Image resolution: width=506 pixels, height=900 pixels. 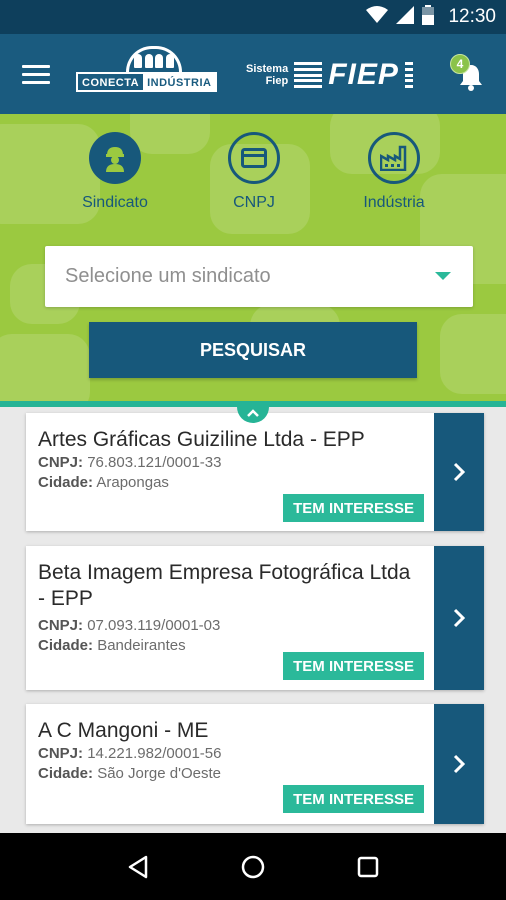 What do you see at coordinates (277, 81) in the screenshot?
I see `logo-text-fiep-small: Fiep` at bounding box center [277, 81].